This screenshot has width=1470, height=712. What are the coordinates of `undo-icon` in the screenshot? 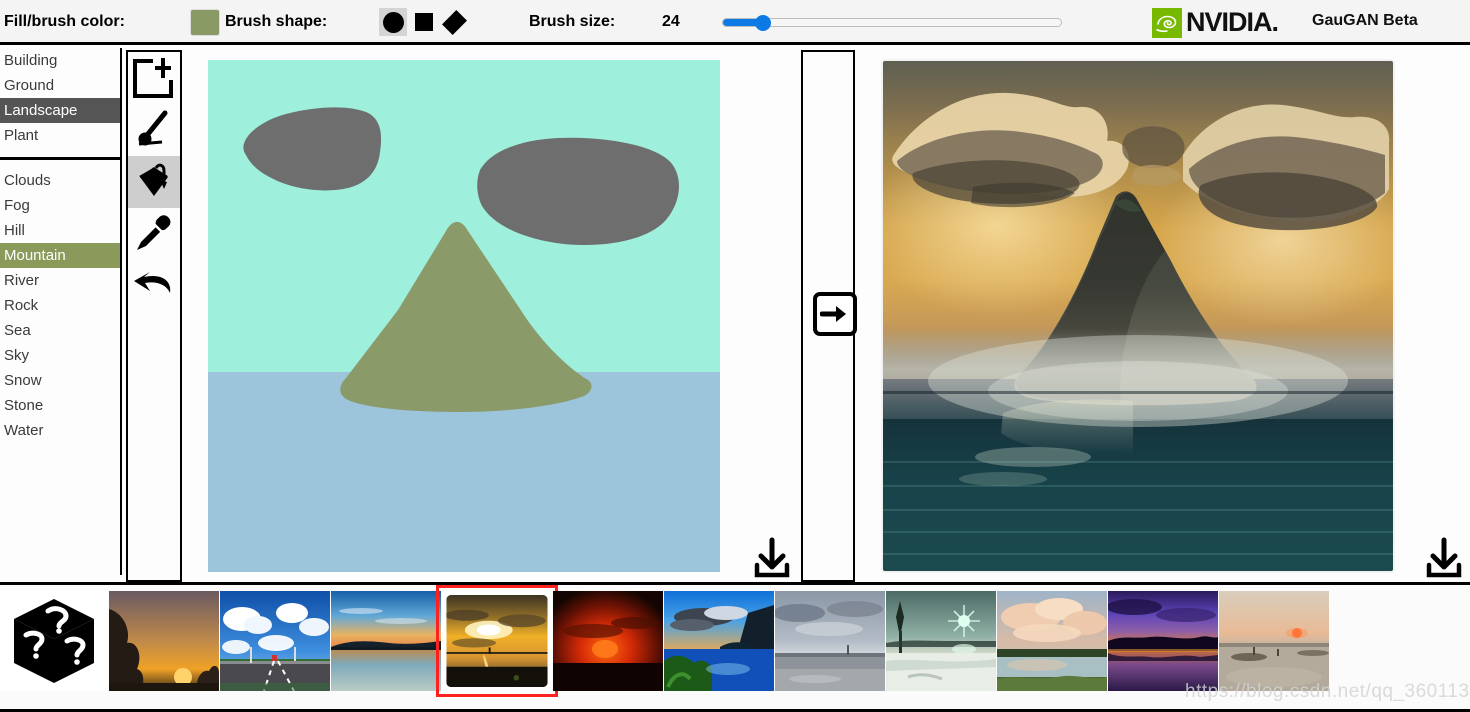 It's located at (152, 282).